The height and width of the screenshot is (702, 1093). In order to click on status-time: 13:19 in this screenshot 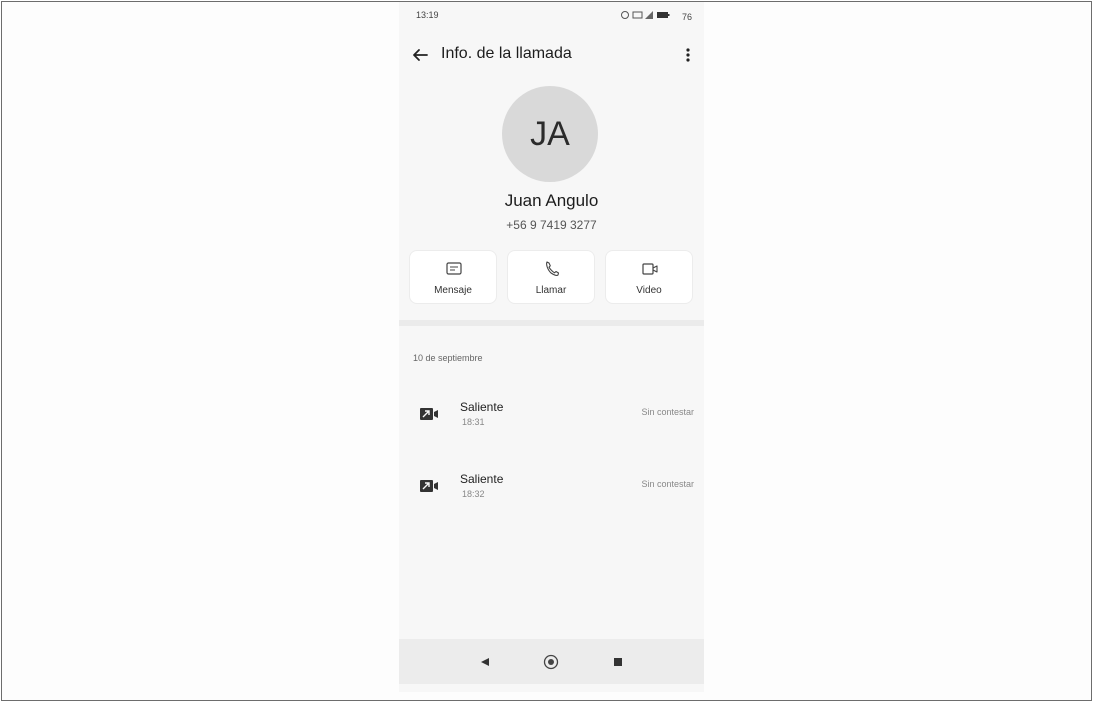, I will do `click(427, 15)`.